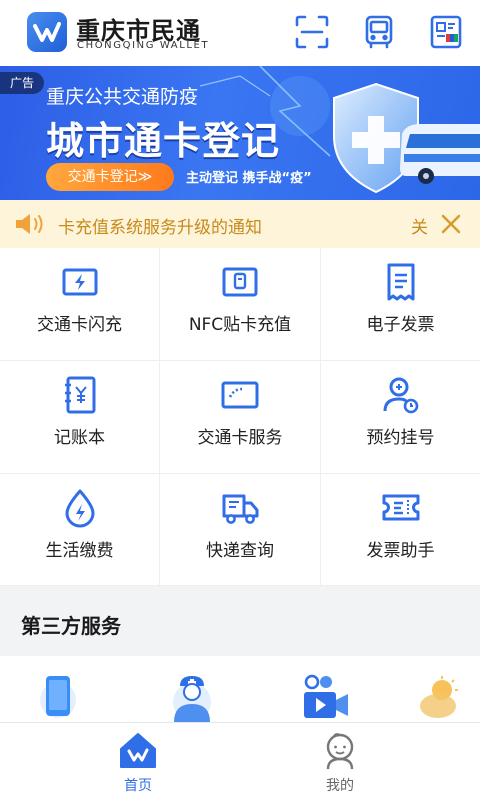  I want to click on banner-subtitle: 重庆公共交通防疫, so click(122, 97).